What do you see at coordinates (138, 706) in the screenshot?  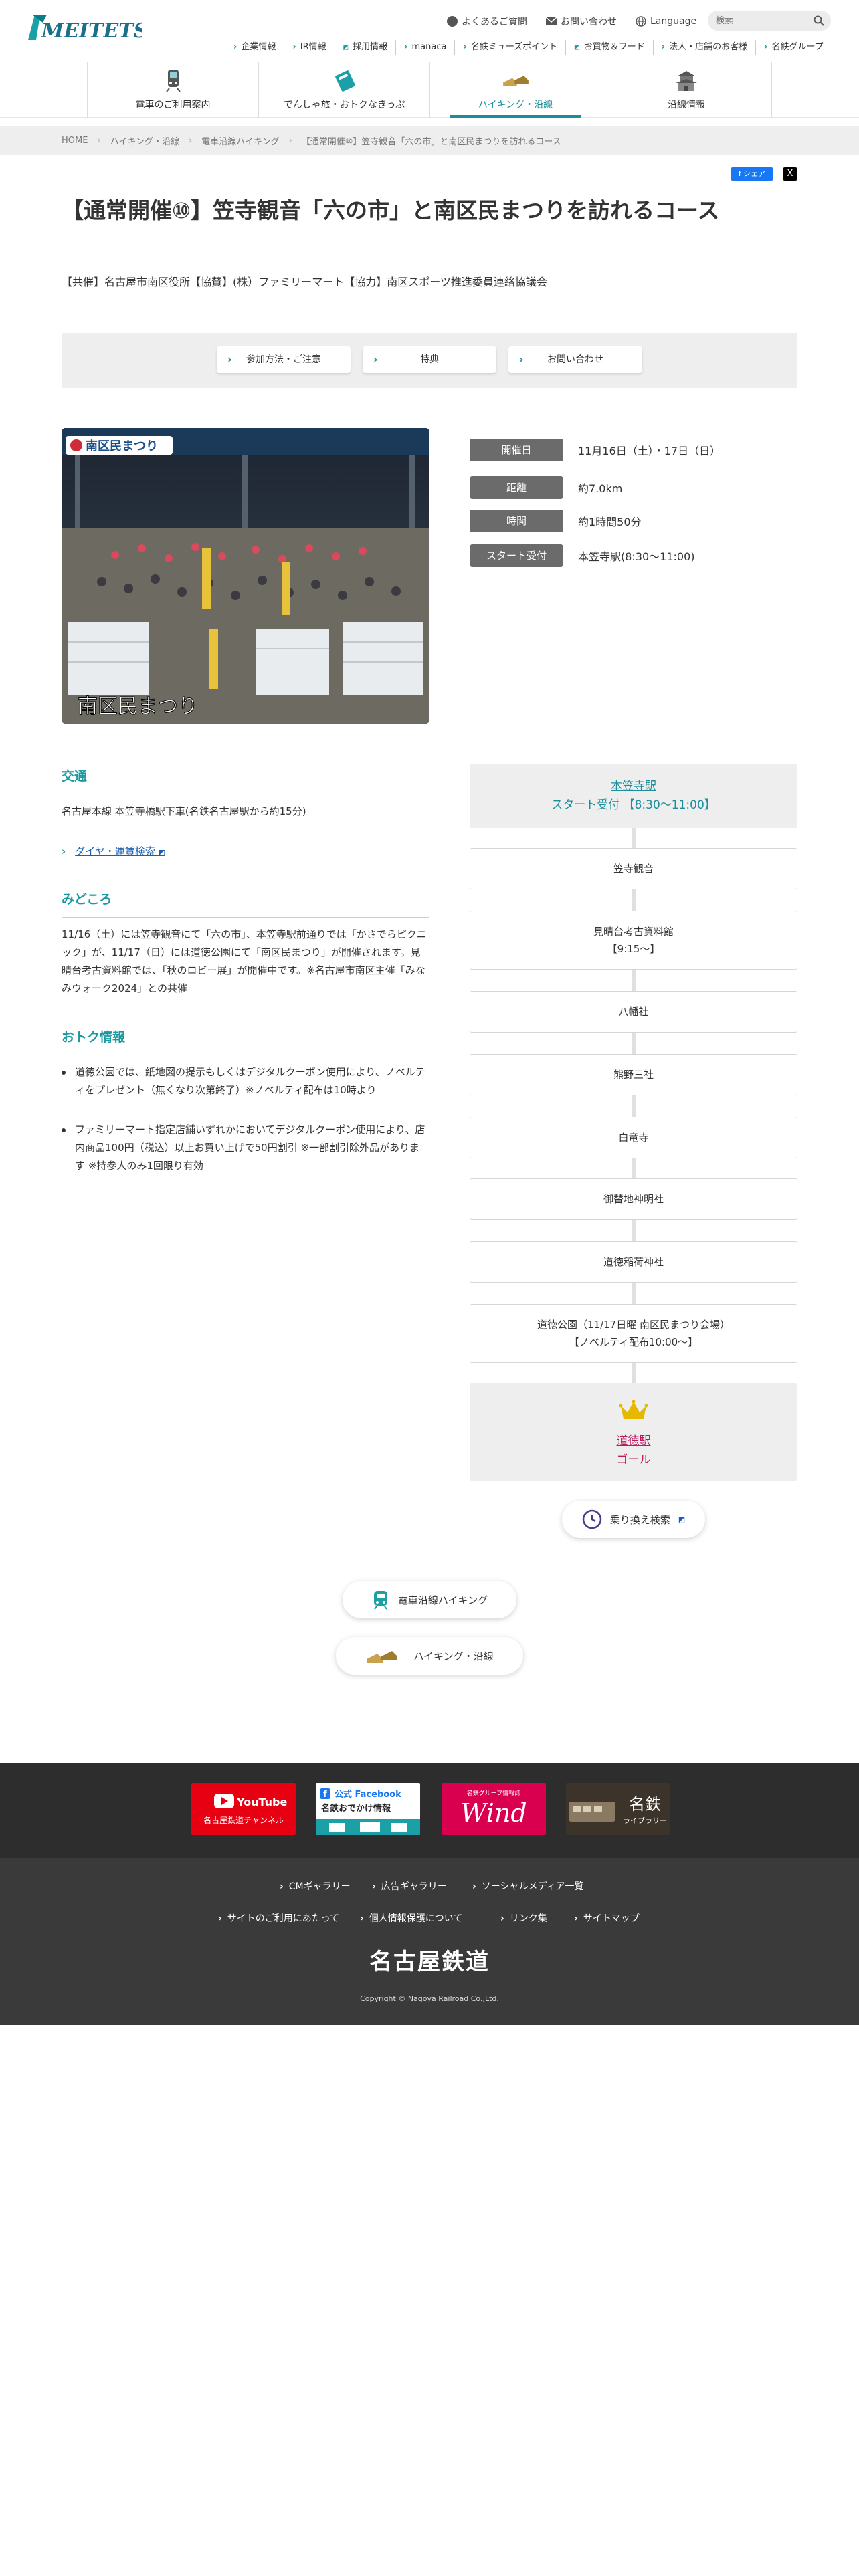 I see `svg-text: 南区民まつり` at bounding box center [138, 706].